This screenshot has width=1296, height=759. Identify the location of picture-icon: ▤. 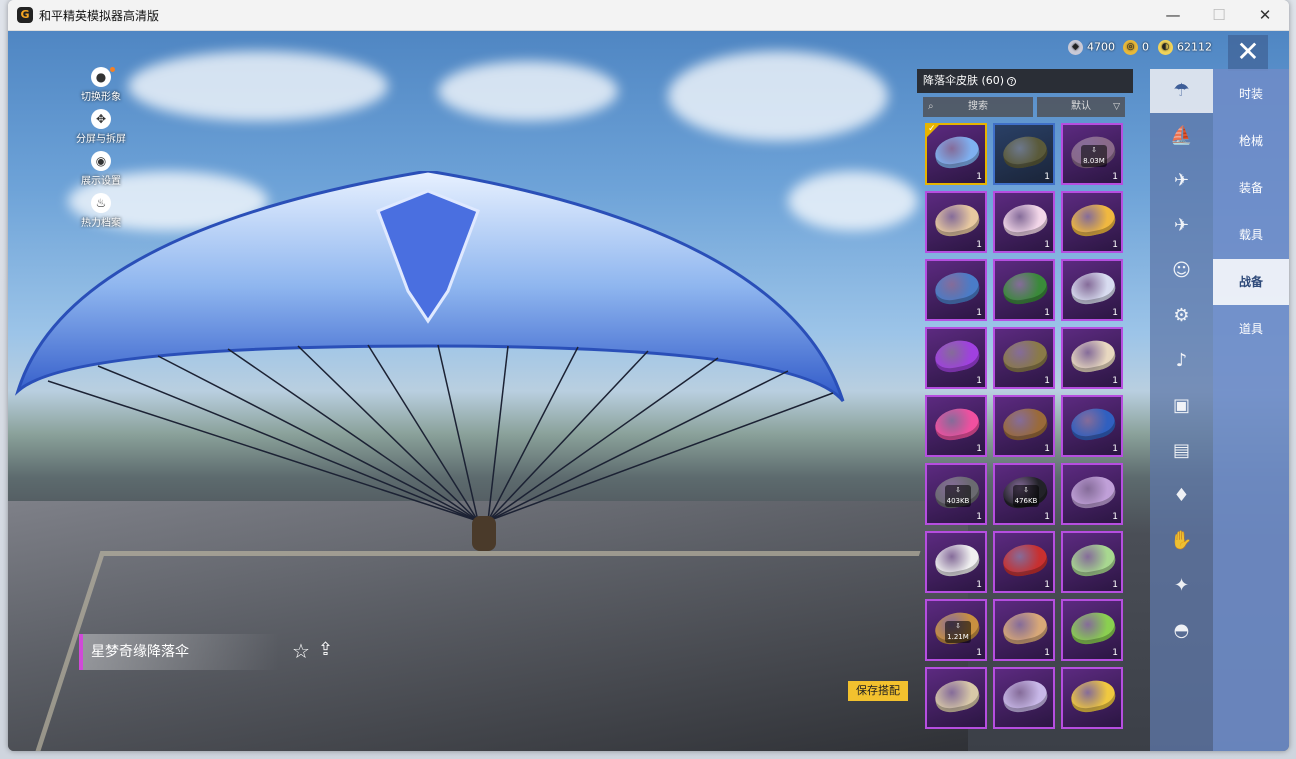
(1181, 451).